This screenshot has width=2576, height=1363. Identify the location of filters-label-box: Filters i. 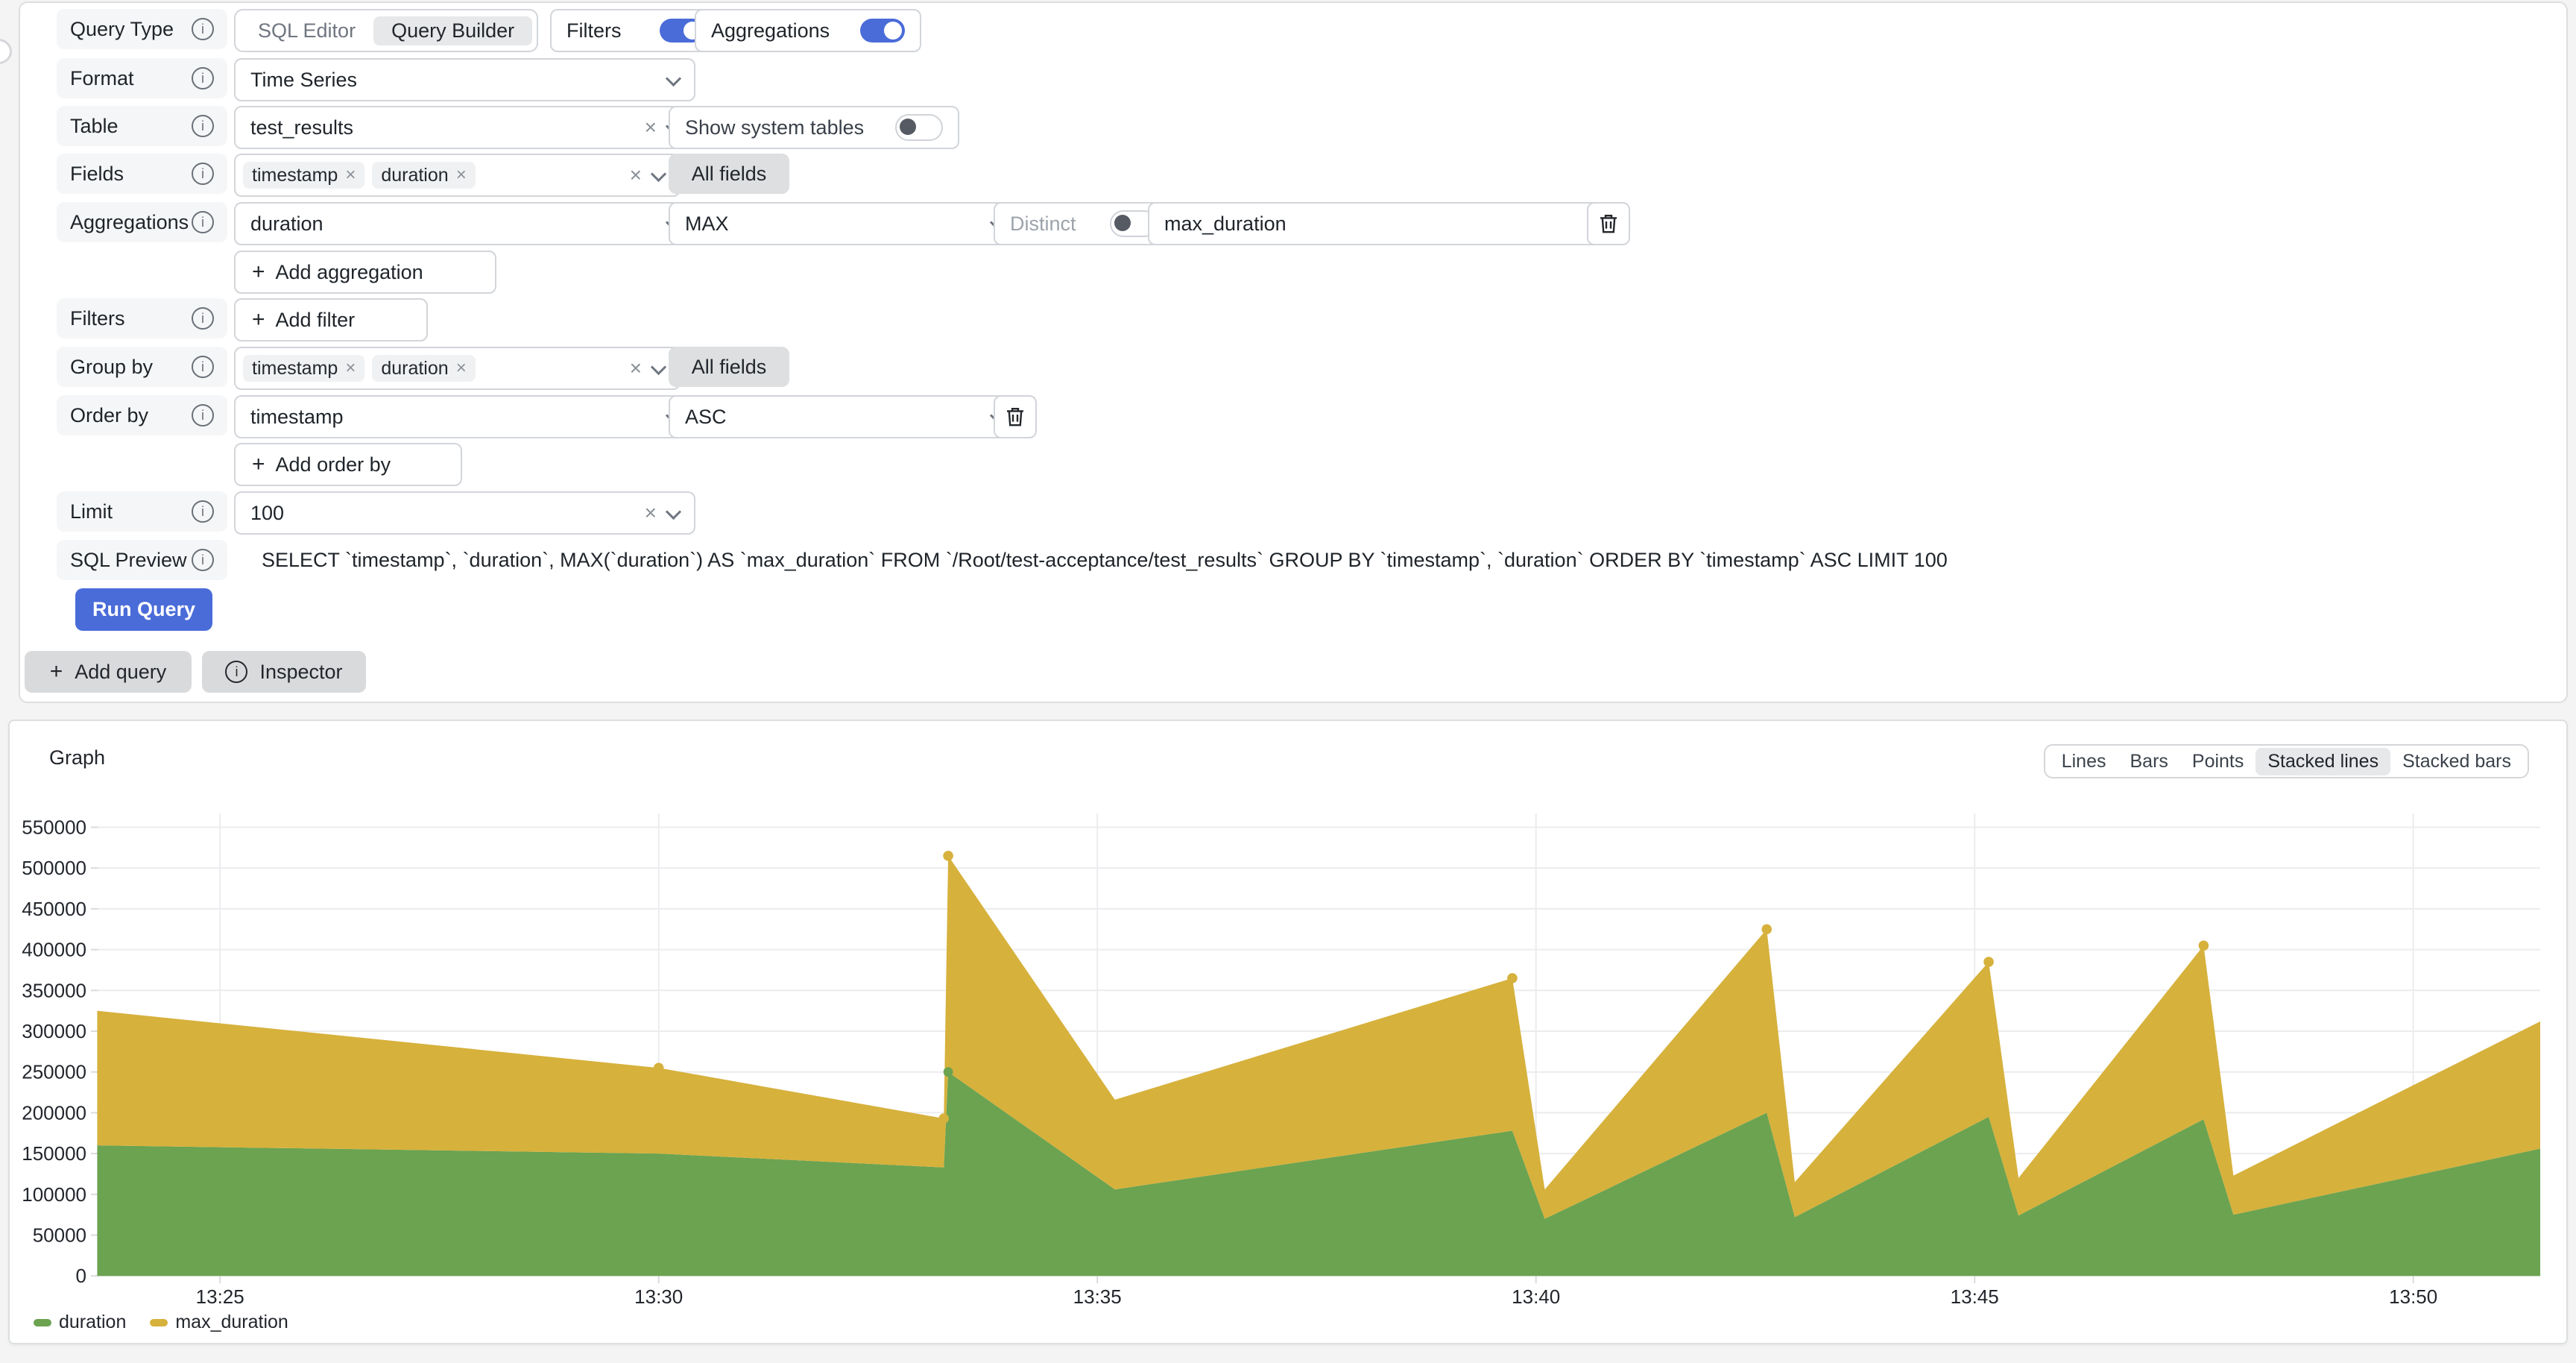
(142, 318).